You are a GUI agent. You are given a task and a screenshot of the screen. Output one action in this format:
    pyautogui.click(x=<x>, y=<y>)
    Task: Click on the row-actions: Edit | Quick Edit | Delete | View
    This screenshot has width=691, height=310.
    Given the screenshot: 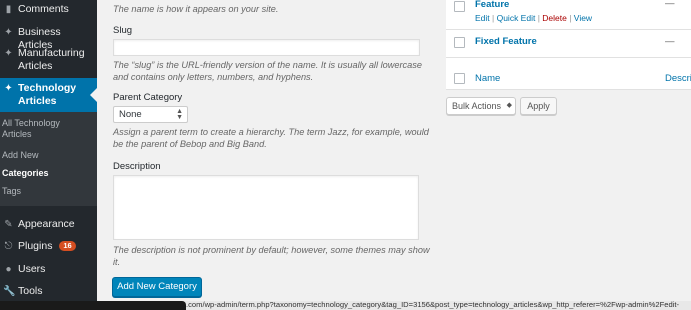 What is the action you would take?
    pyautogui.click(x=534, y=18)
    